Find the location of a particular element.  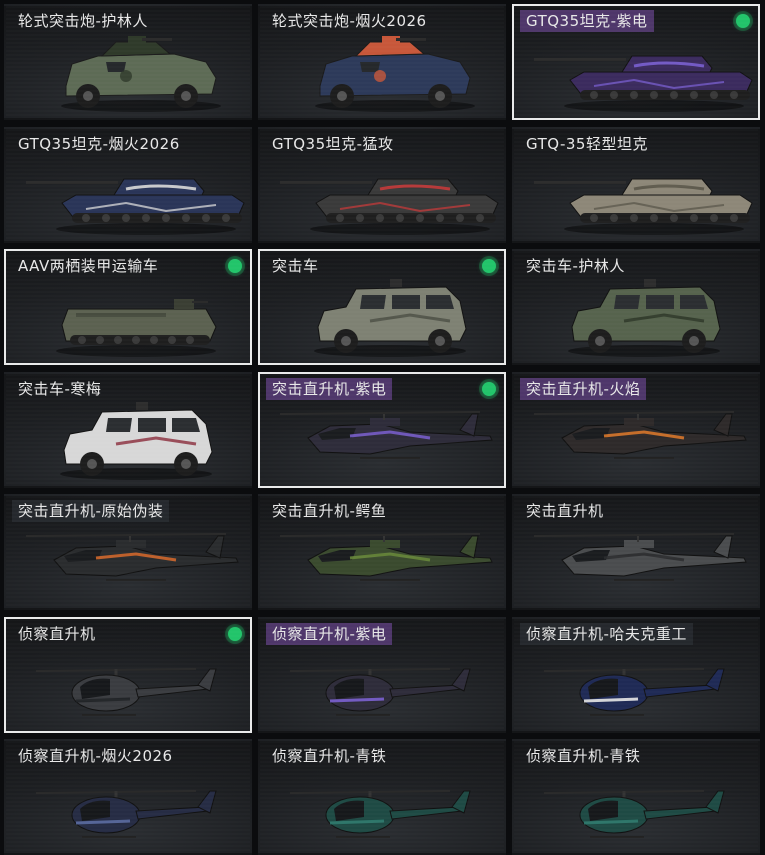

vehicle-skin-label: 突击直升机-火焰 is located at coordinates (583, 388).